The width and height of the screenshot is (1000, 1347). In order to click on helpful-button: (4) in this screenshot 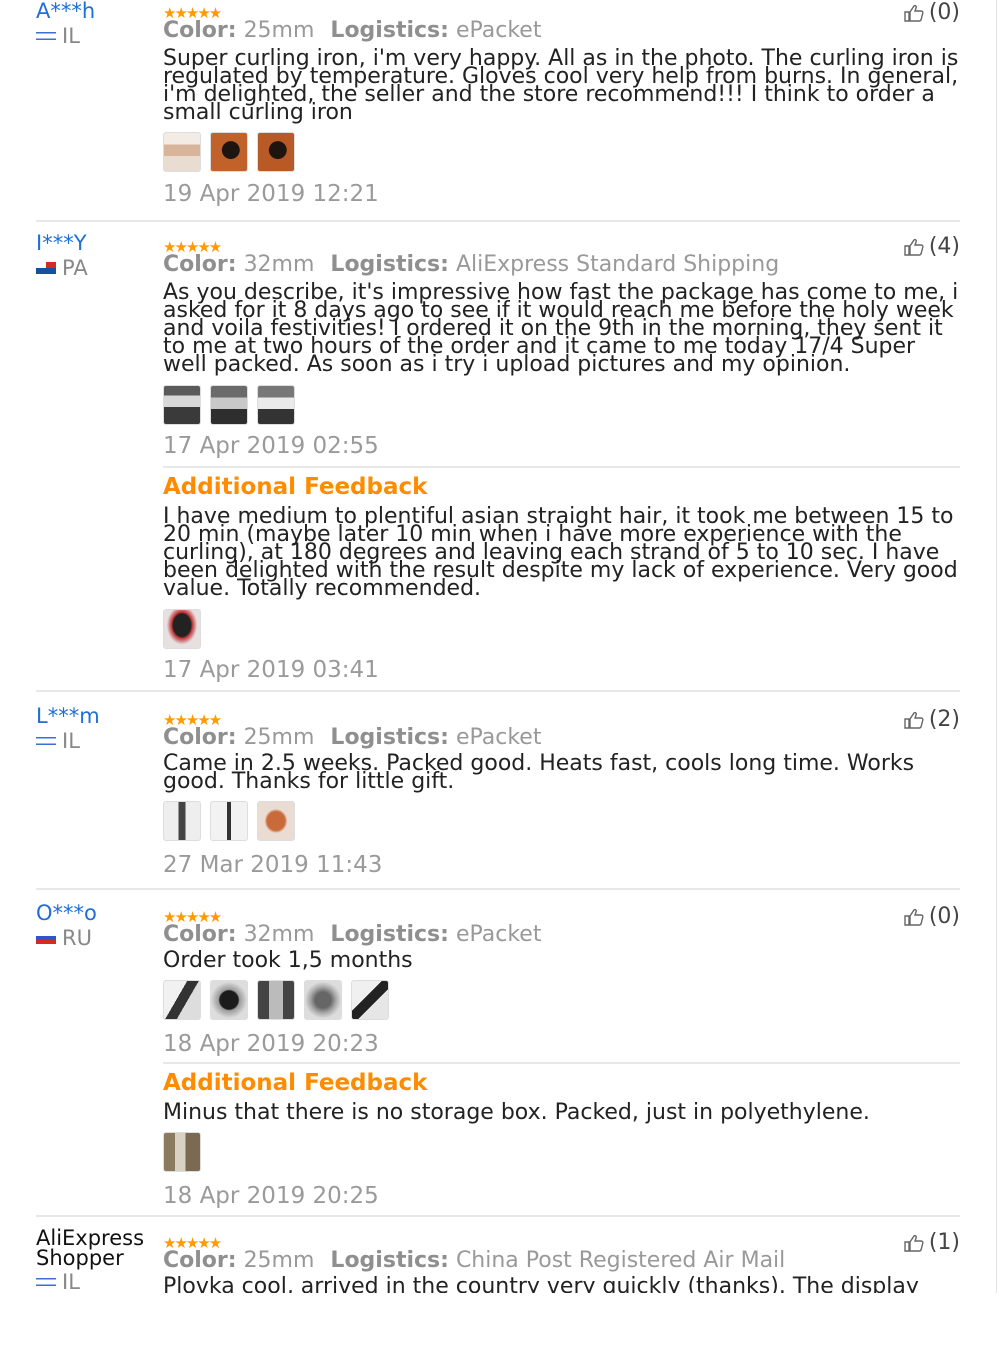, I will do `click(932, 246)`.